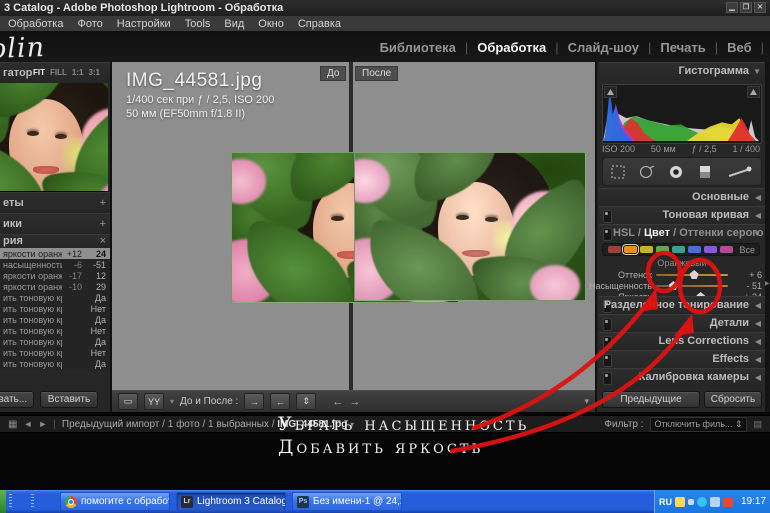 The height and width of the screenshot is (513, 770). Describe the element at coordinates (55, 286) in the screenshot. I see `history-row: яркости оранжевого -10 29` at that location.